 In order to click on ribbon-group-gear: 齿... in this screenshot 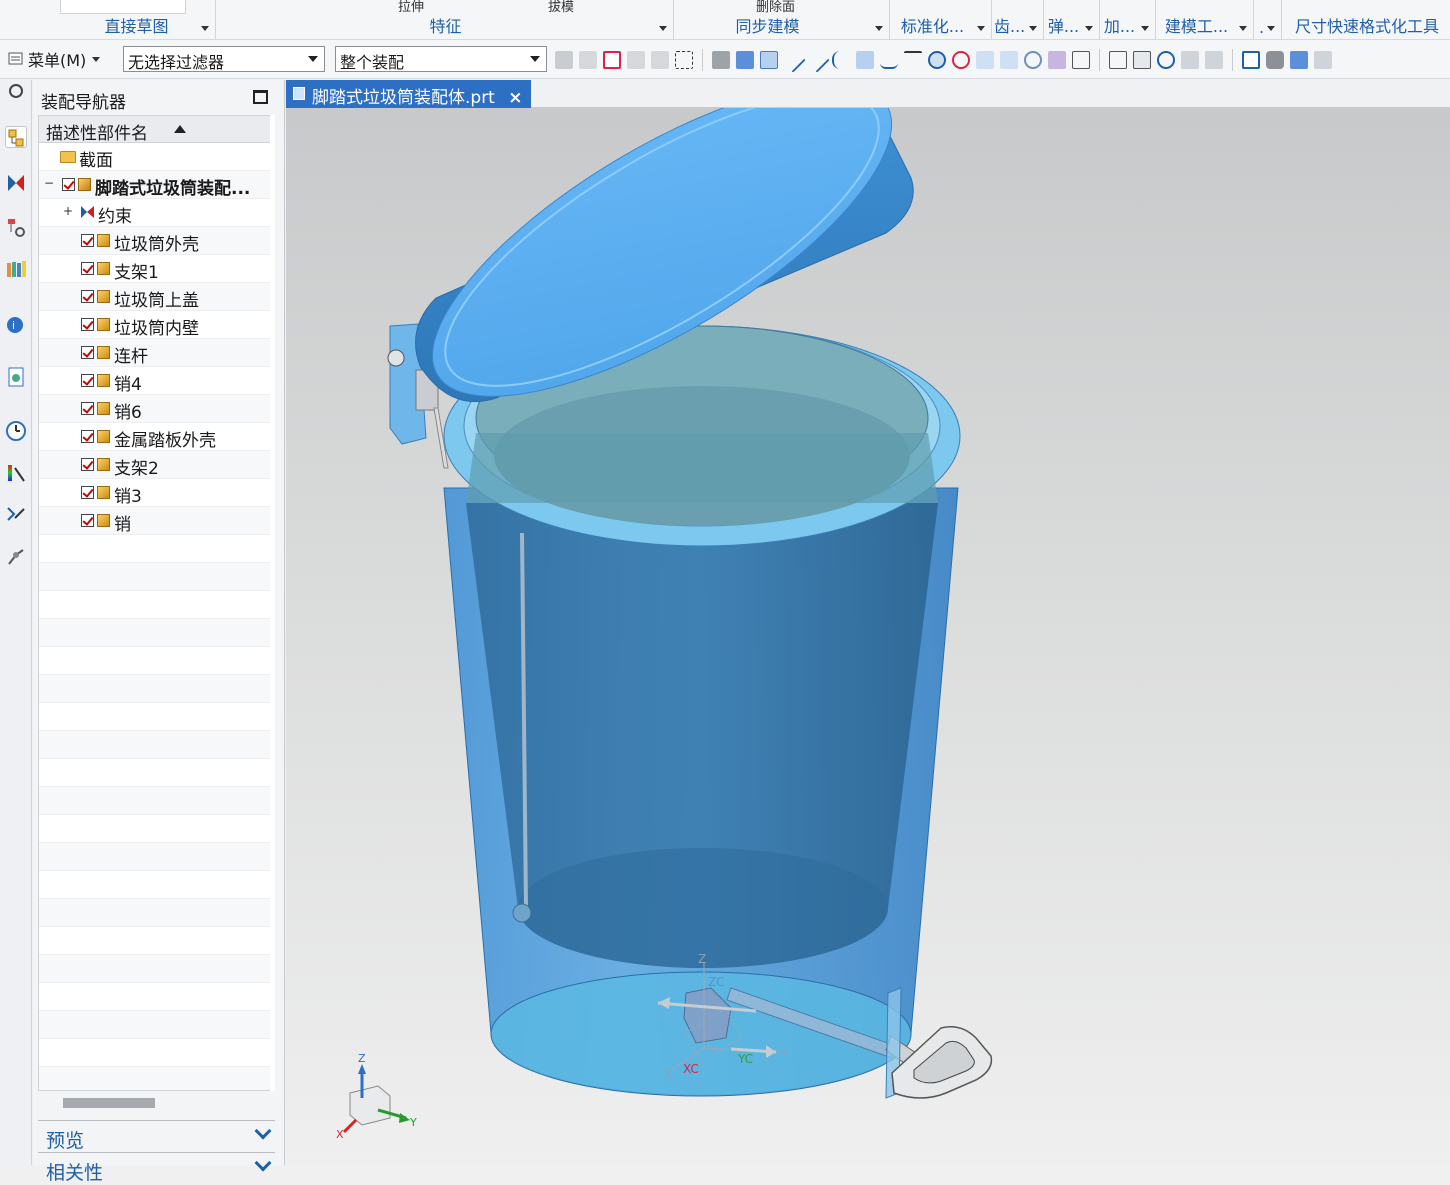, I will do `click(1019, 20)`.